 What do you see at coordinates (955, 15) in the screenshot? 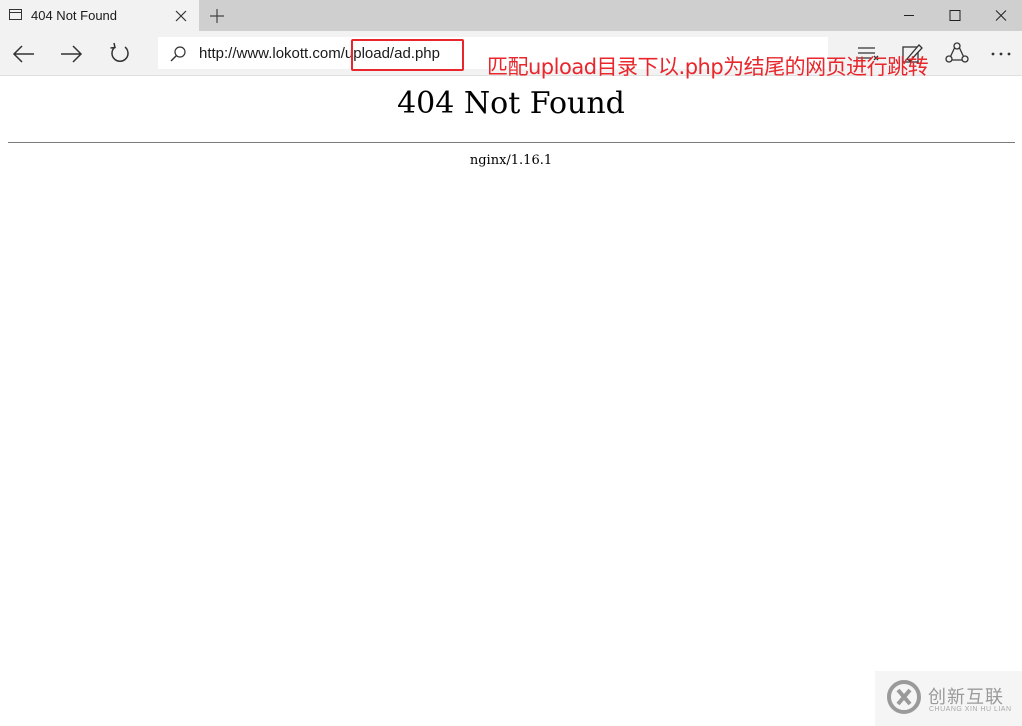
I see `window-maximize-icon` at bounding box center [955, 15].